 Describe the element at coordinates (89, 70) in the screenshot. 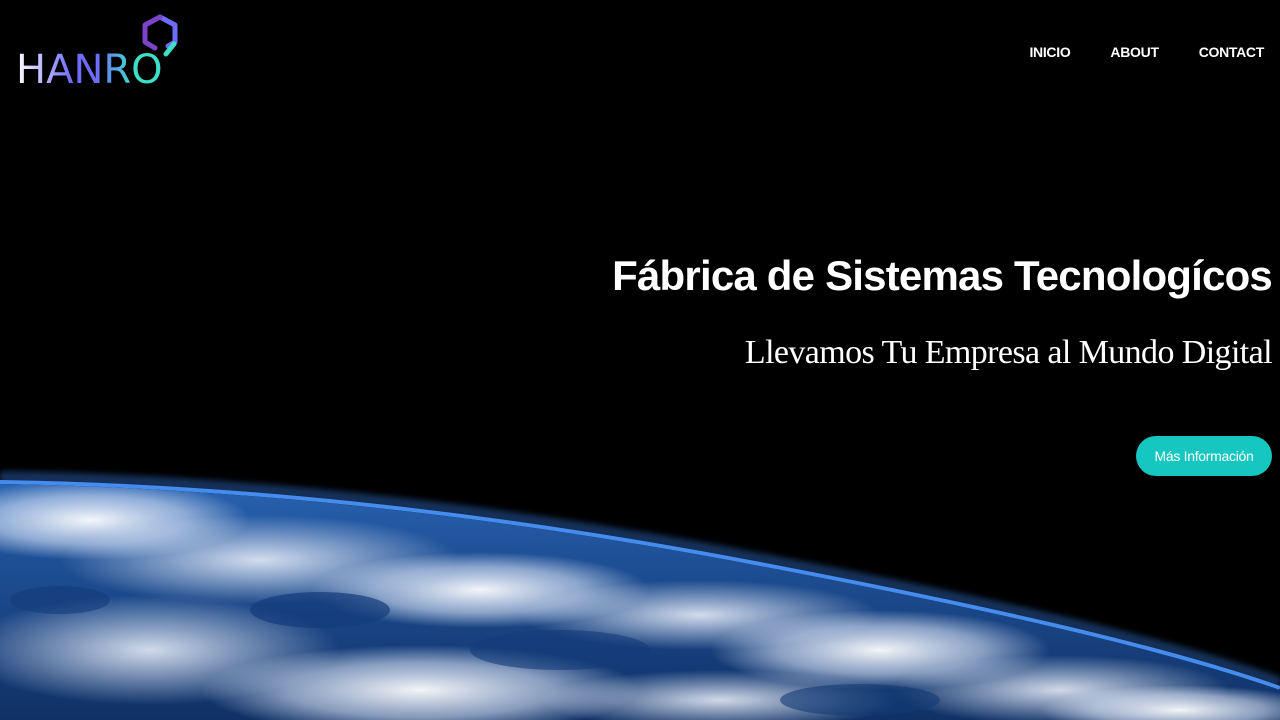

I see `brand-logo-text: HANRO` at that location.